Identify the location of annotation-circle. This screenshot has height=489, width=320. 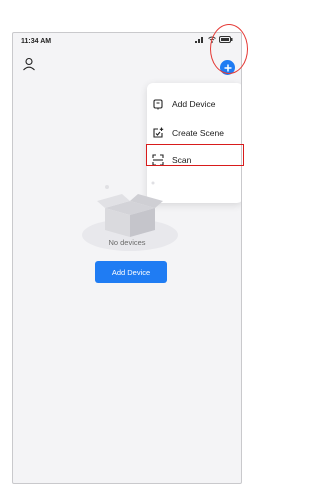
(229, 49).